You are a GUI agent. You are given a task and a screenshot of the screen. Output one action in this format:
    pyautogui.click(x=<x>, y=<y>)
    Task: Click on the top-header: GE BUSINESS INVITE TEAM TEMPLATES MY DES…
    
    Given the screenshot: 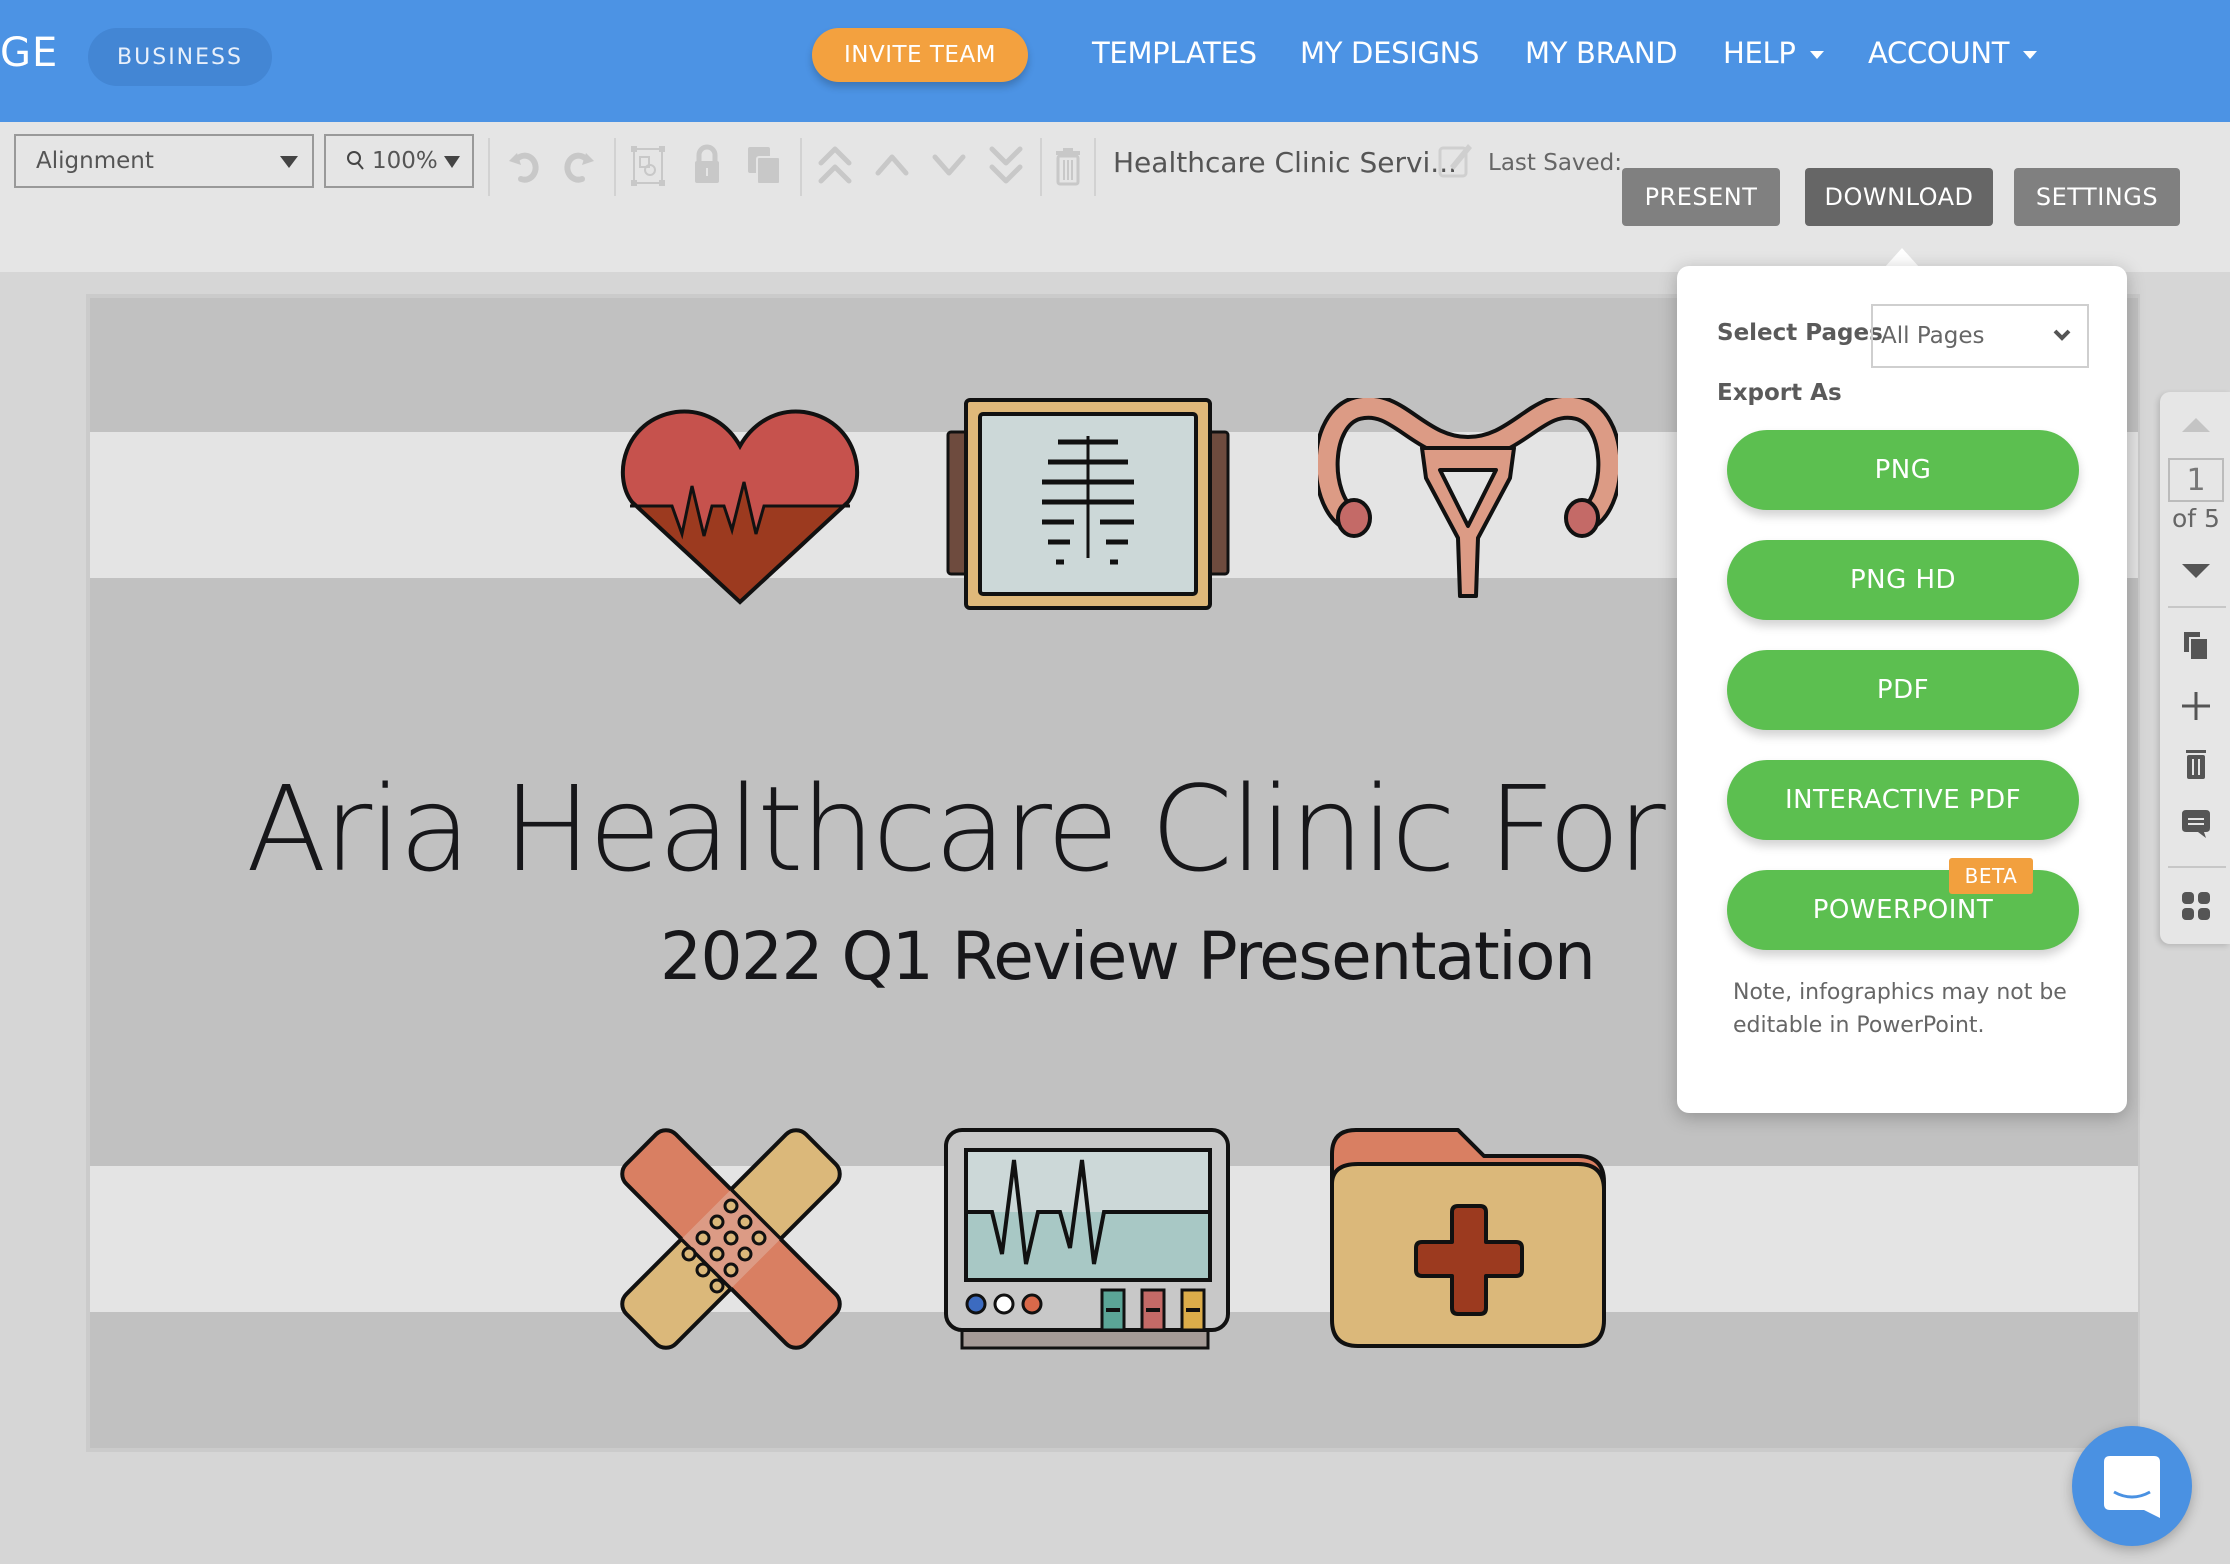 What is the action you would take?
    pyautogui.click(x=1115, y=61)
    